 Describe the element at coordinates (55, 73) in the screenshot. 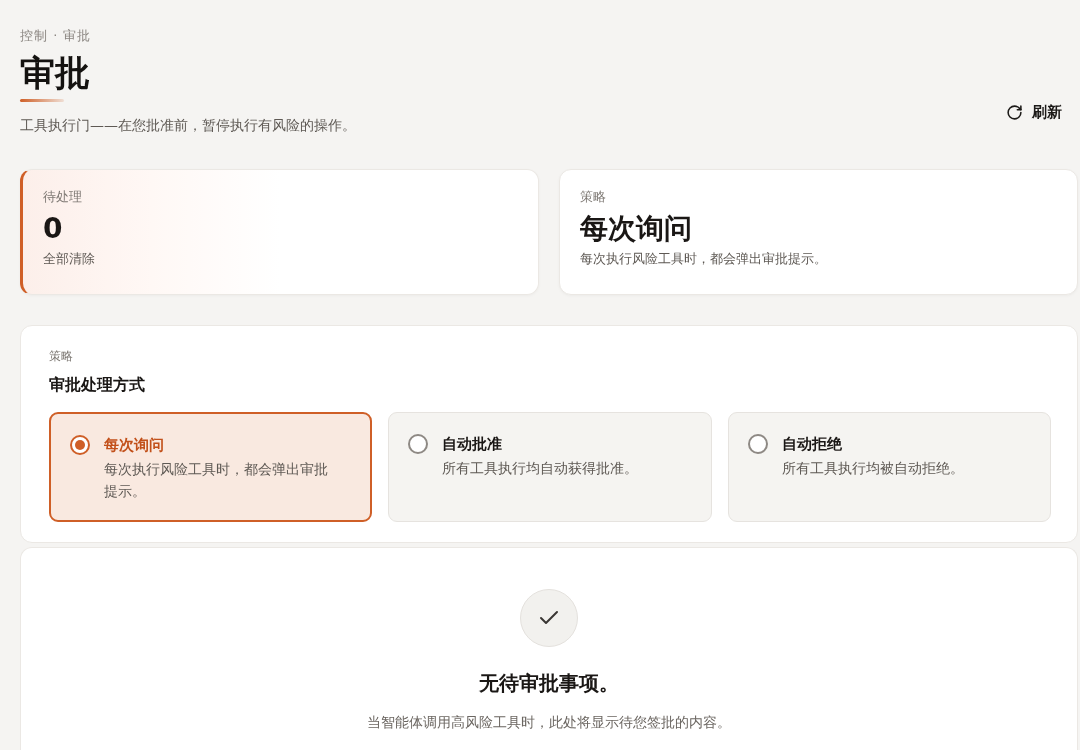

I see `page-title: 审批` at that location.